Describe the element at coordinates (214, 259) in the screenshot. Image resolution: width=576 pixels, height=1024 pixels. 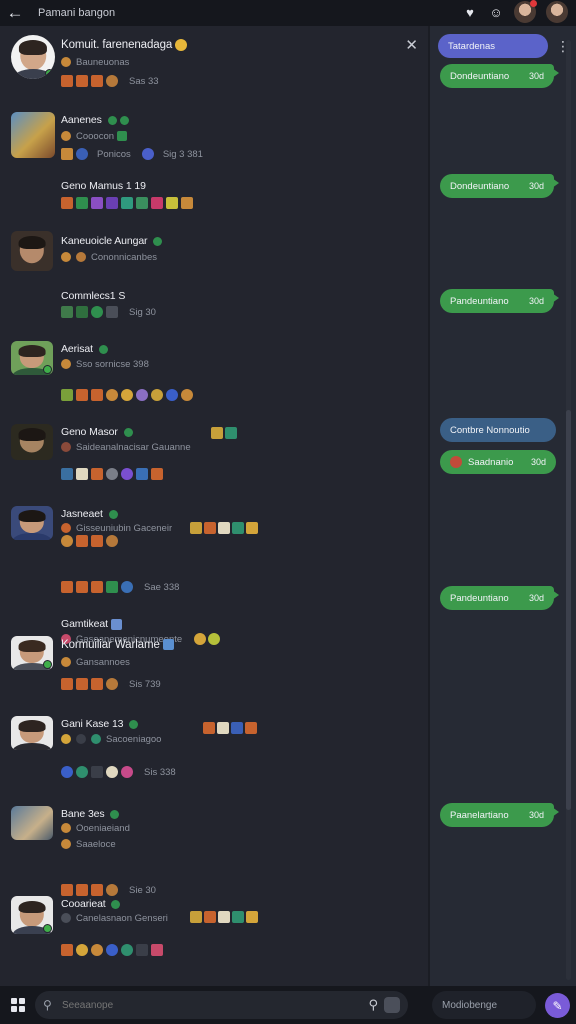
I see `list-item: Kaneuoicle Aungar Cononnicanbes` at that location.